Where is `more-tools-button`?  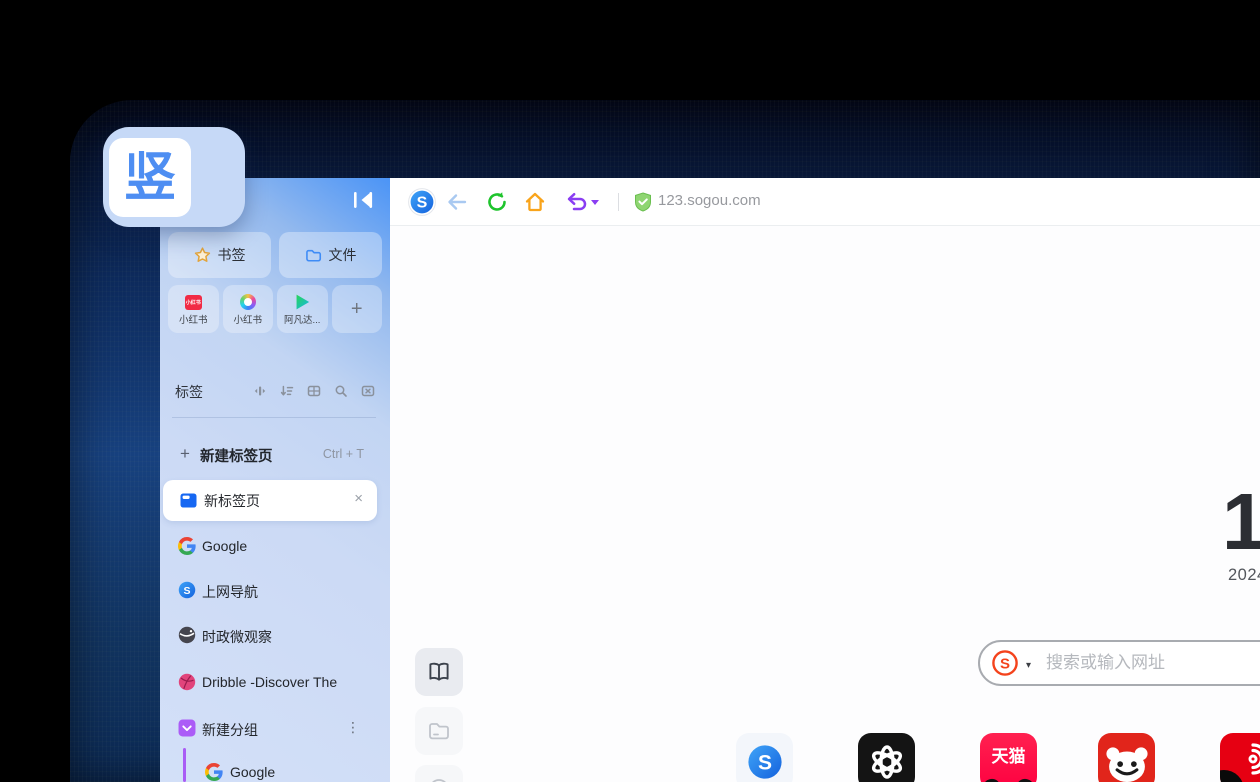
more-tools-button is located at coordinates (439, 773).